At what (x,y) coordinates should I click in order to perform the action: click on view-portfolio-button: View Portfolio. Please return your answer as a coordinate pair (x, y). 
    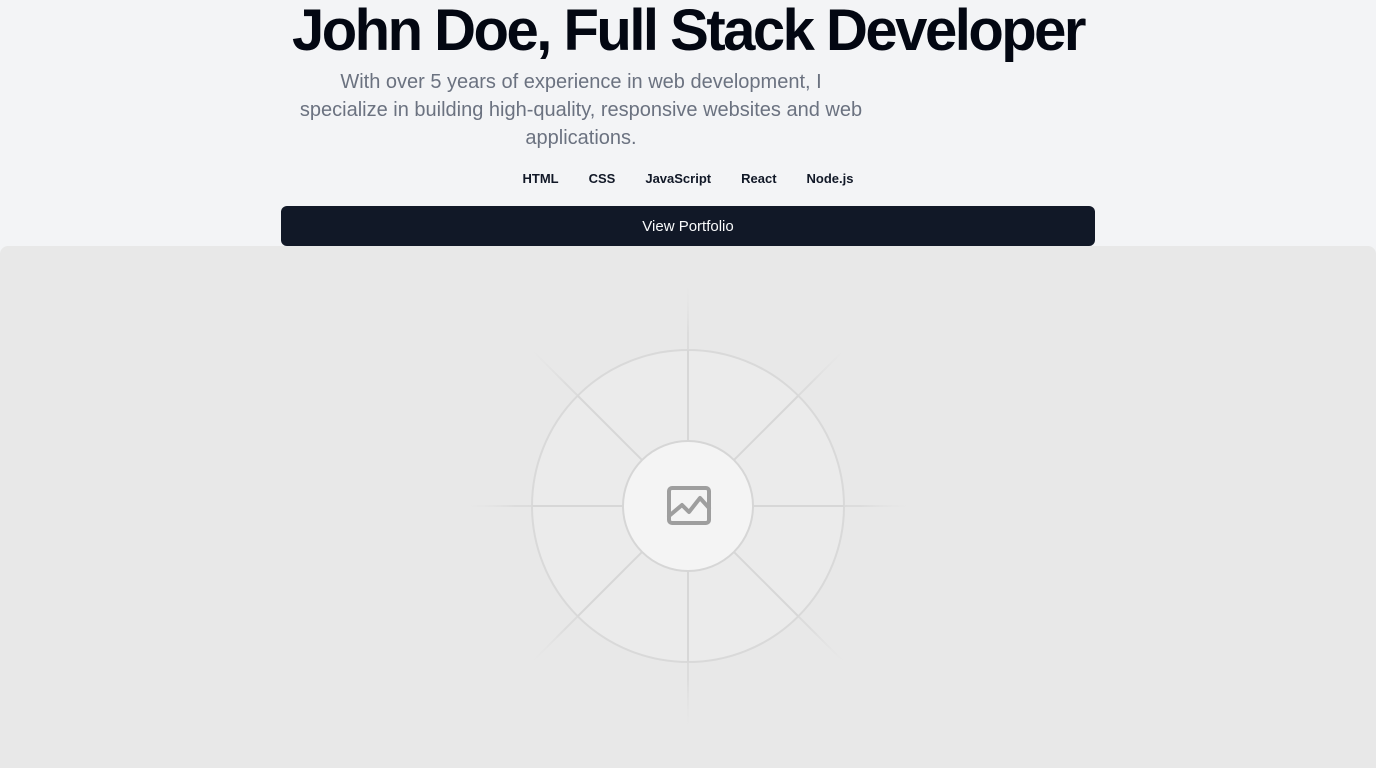
    Looking at the image, I should click on (688, 226).